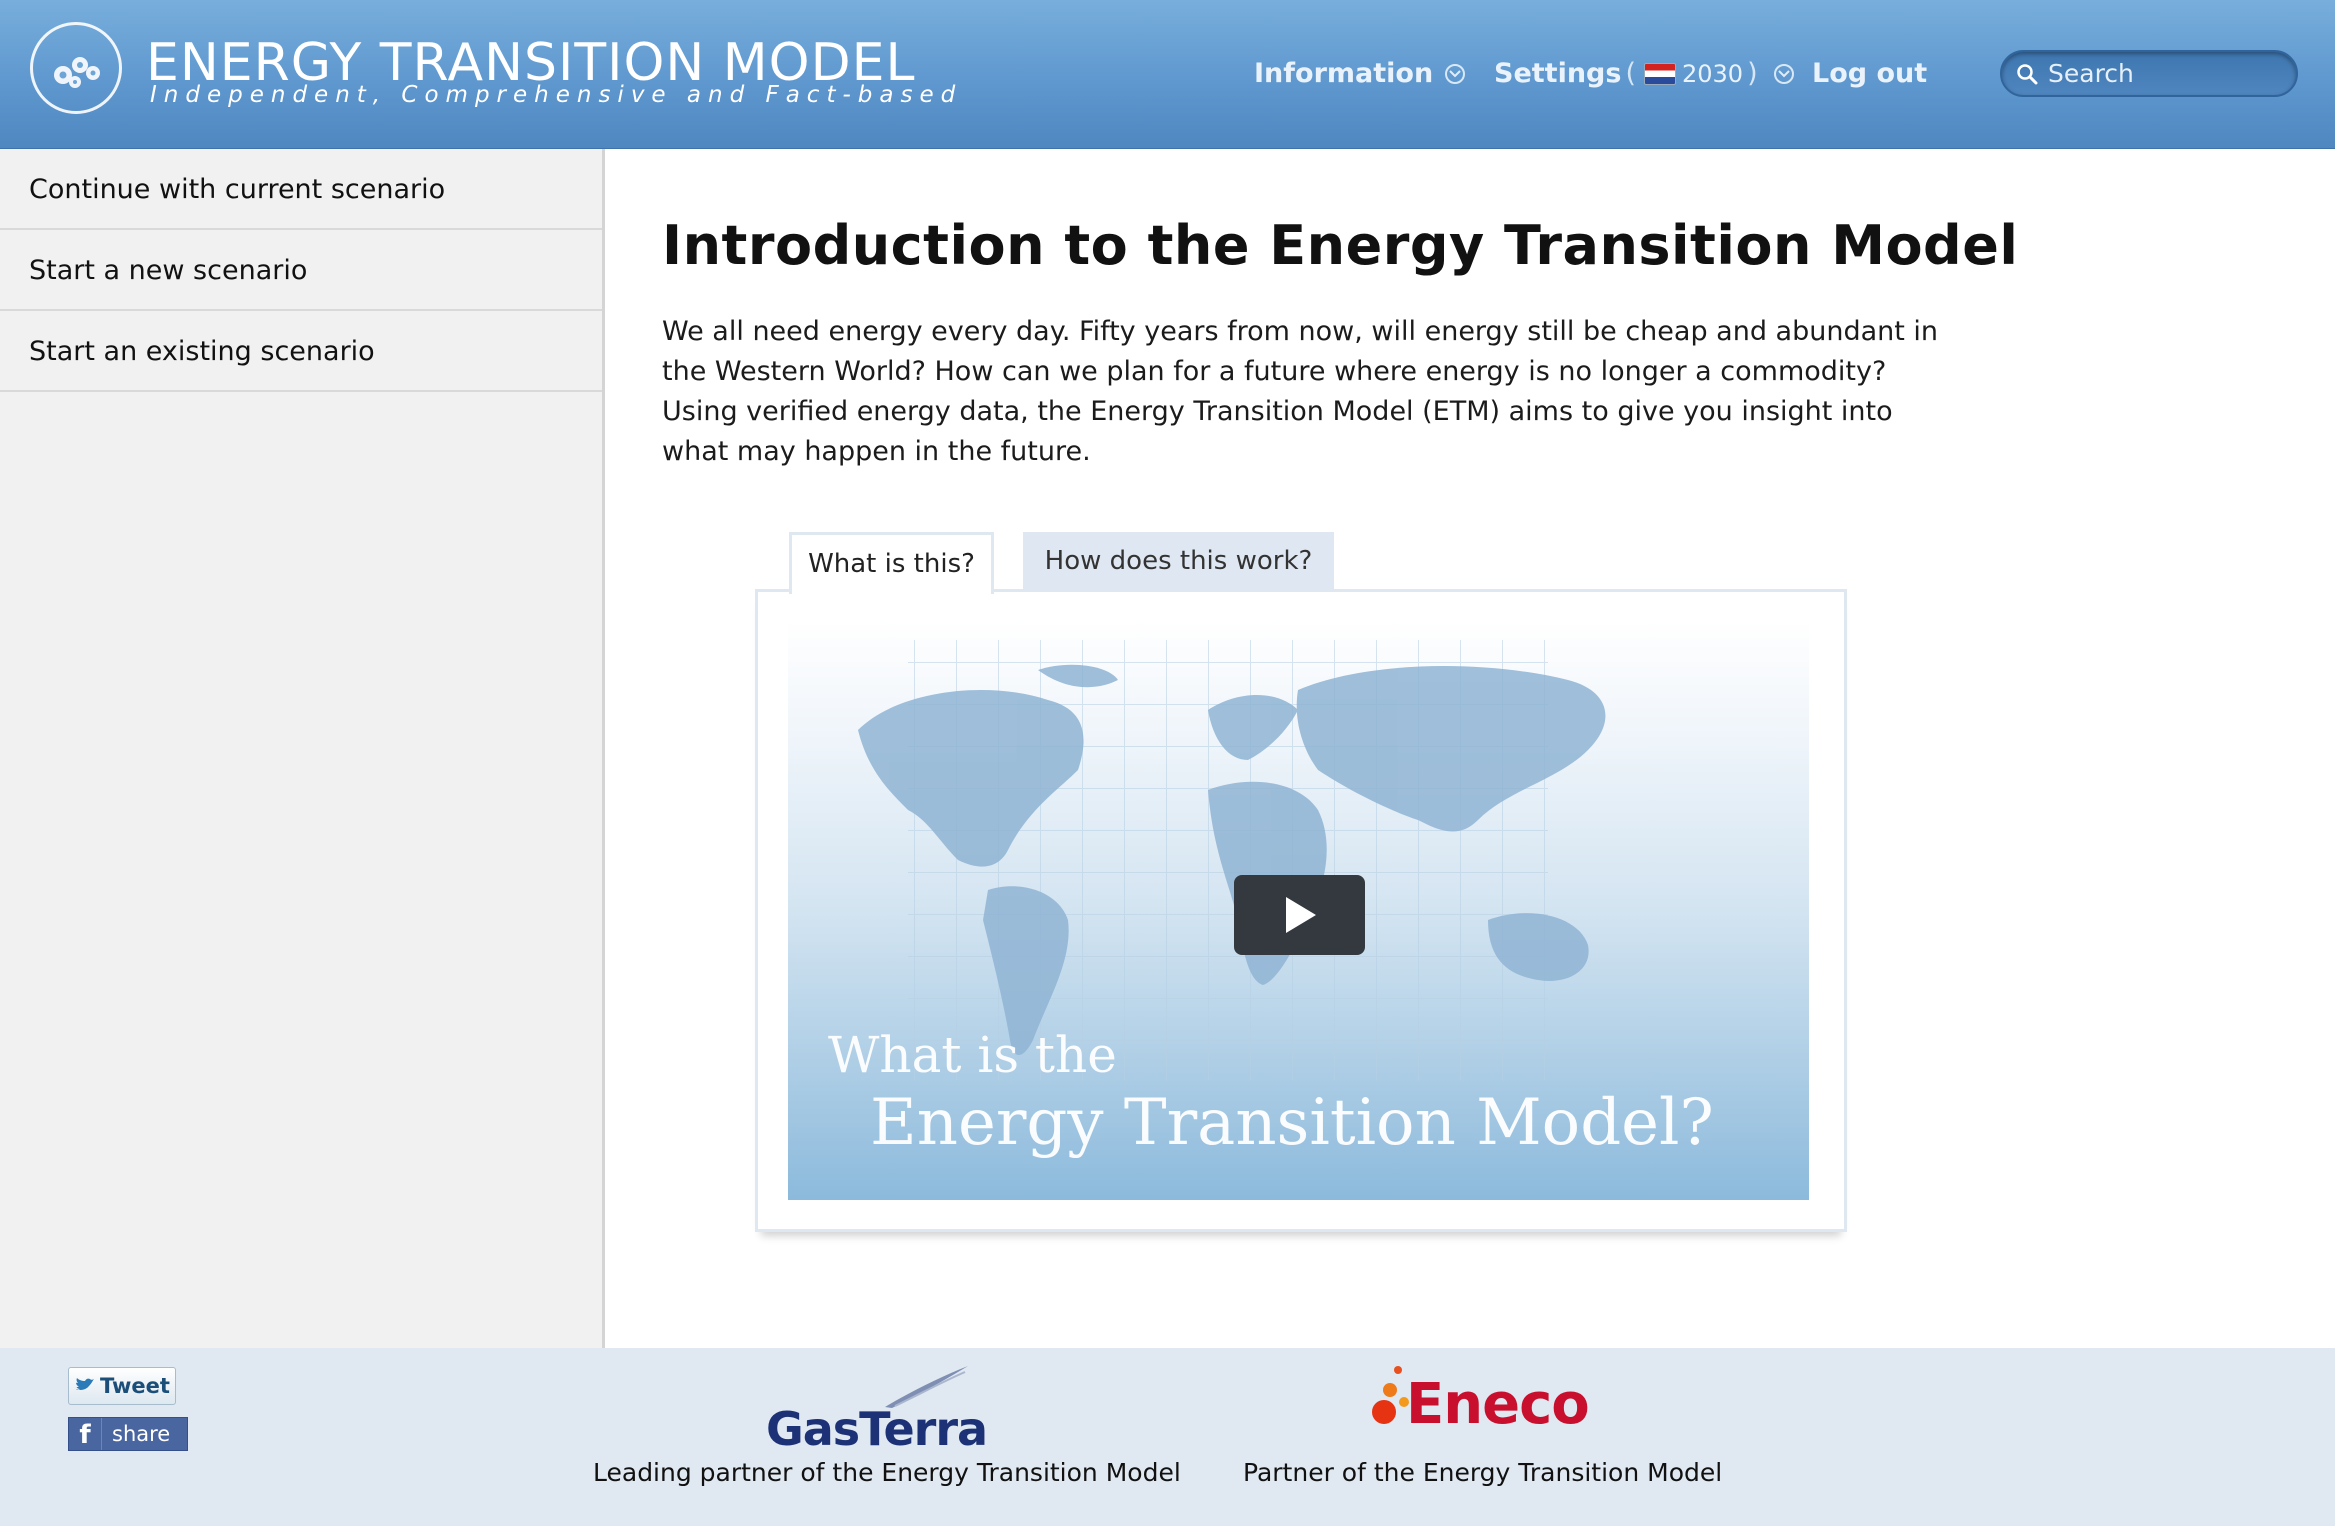 This screenshot has width=2335, height=1526. What do you see at coordinates (891, 563) in the screenshot?
I see `tab-what-is-this: What is this?` at bounding box center [891, 563].